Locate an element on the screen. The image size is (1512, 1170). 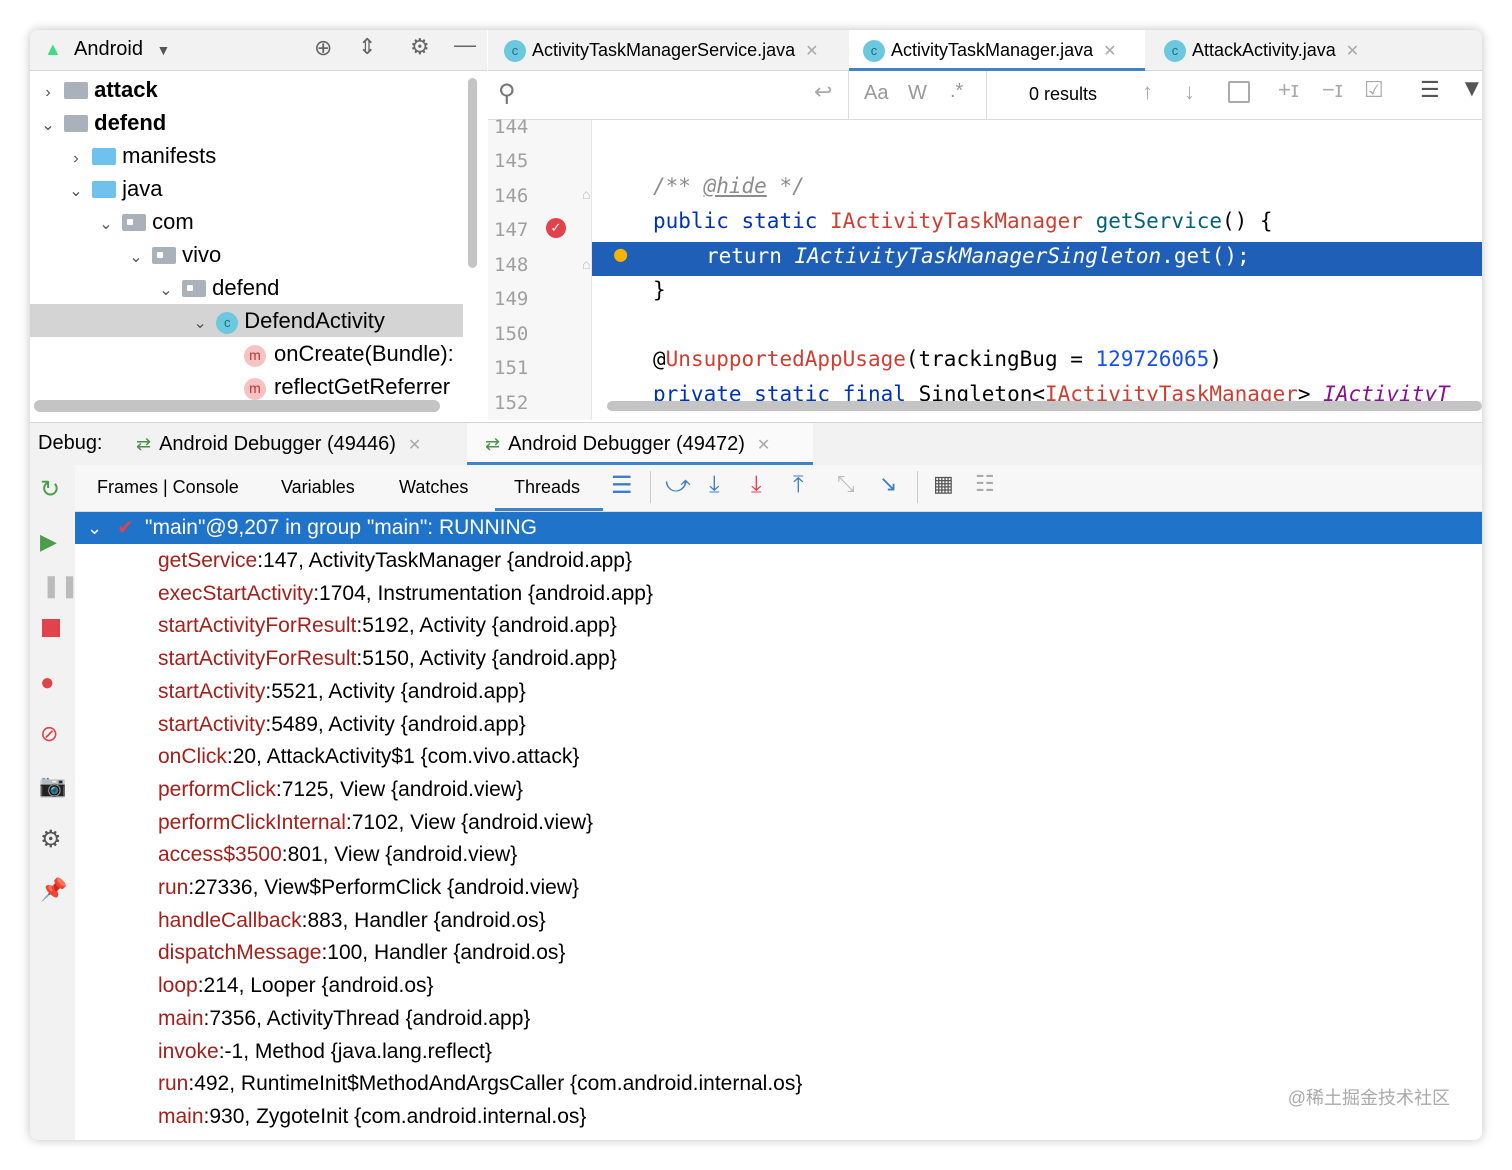
stack-frame-row: main:7356, ActivityThread {android.app} is located at coordinates (344, 1019).